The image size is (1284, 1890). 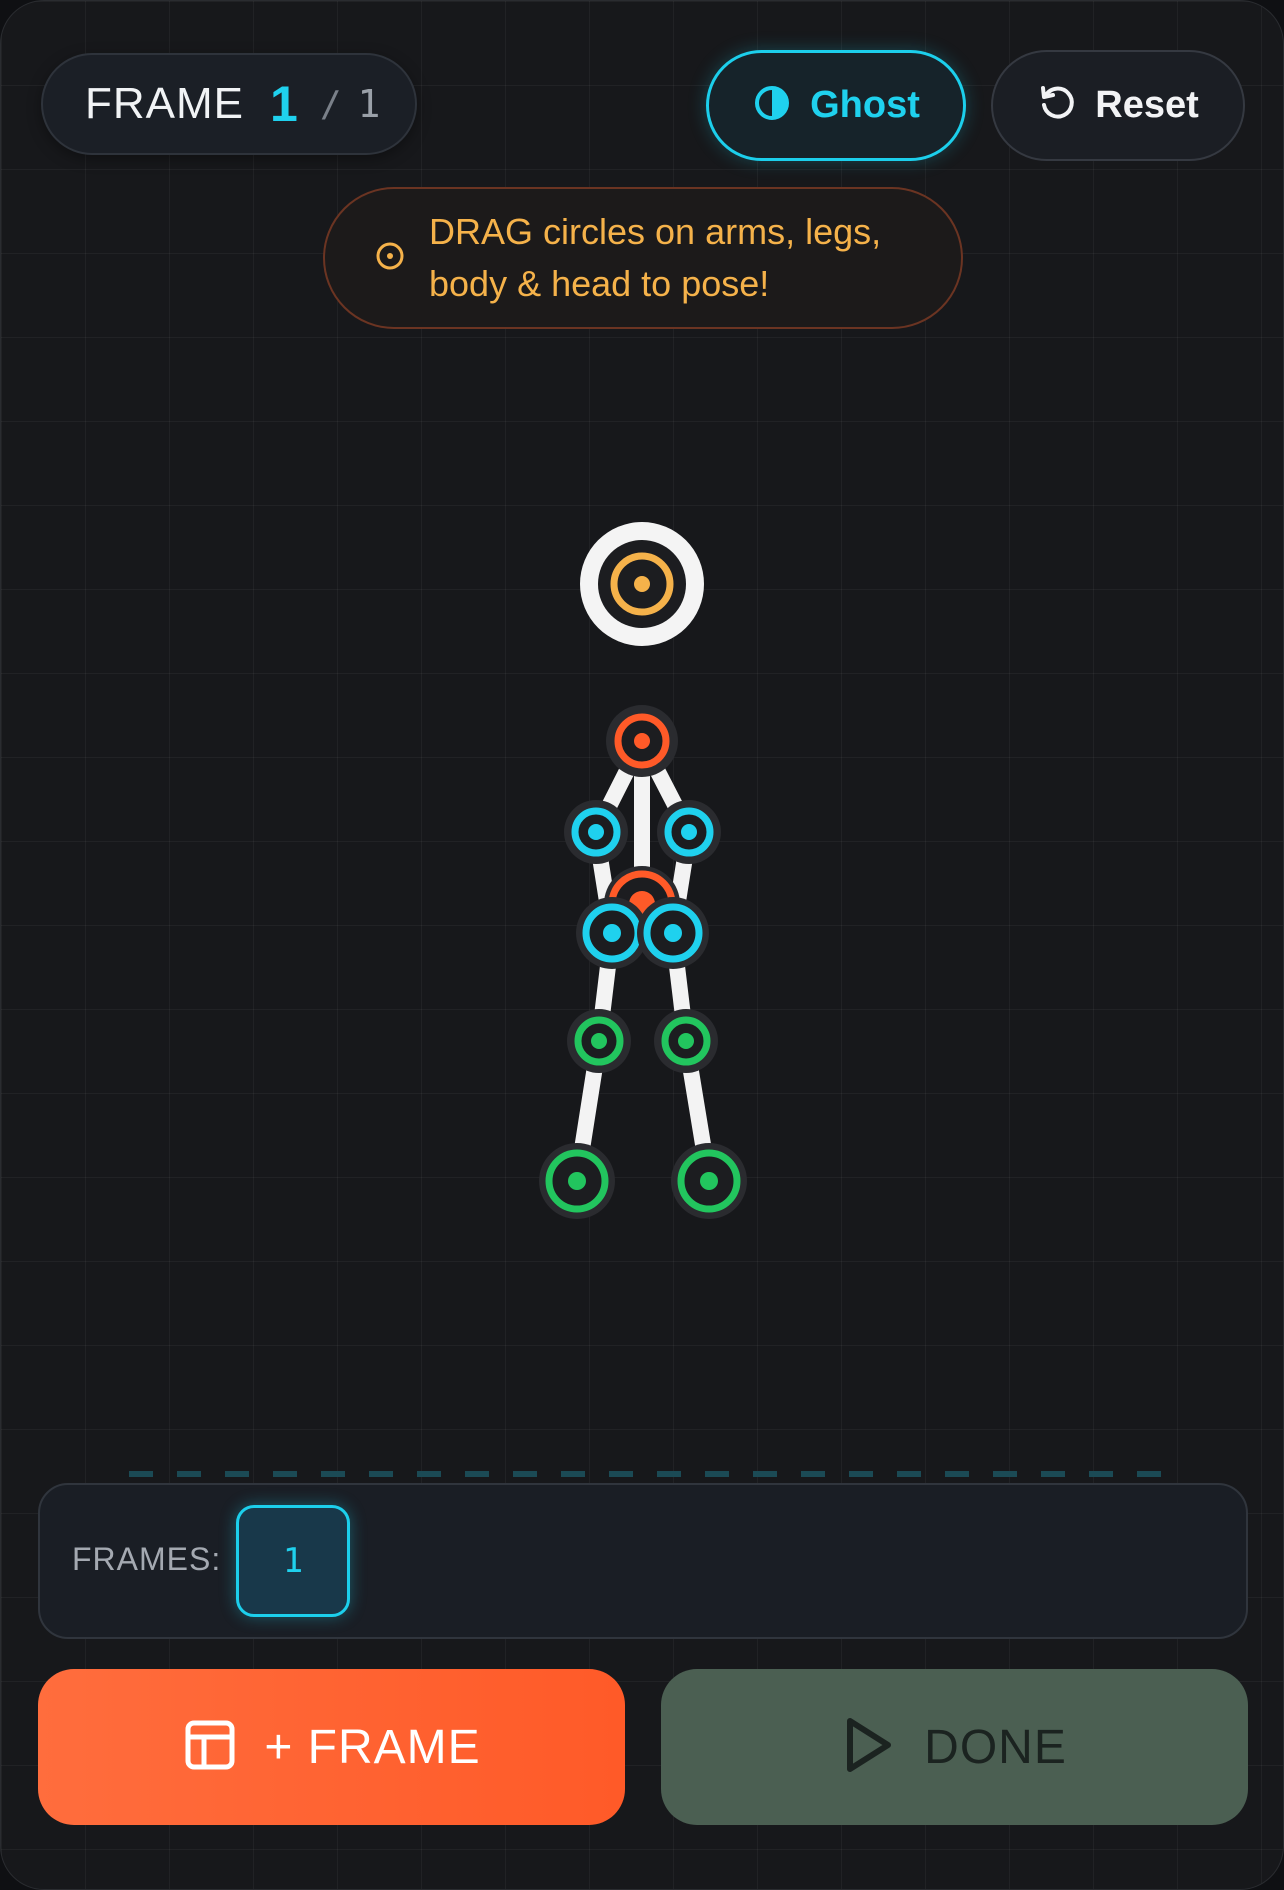 I want to click on left-elbow-handle, so click(x=596, y=832).